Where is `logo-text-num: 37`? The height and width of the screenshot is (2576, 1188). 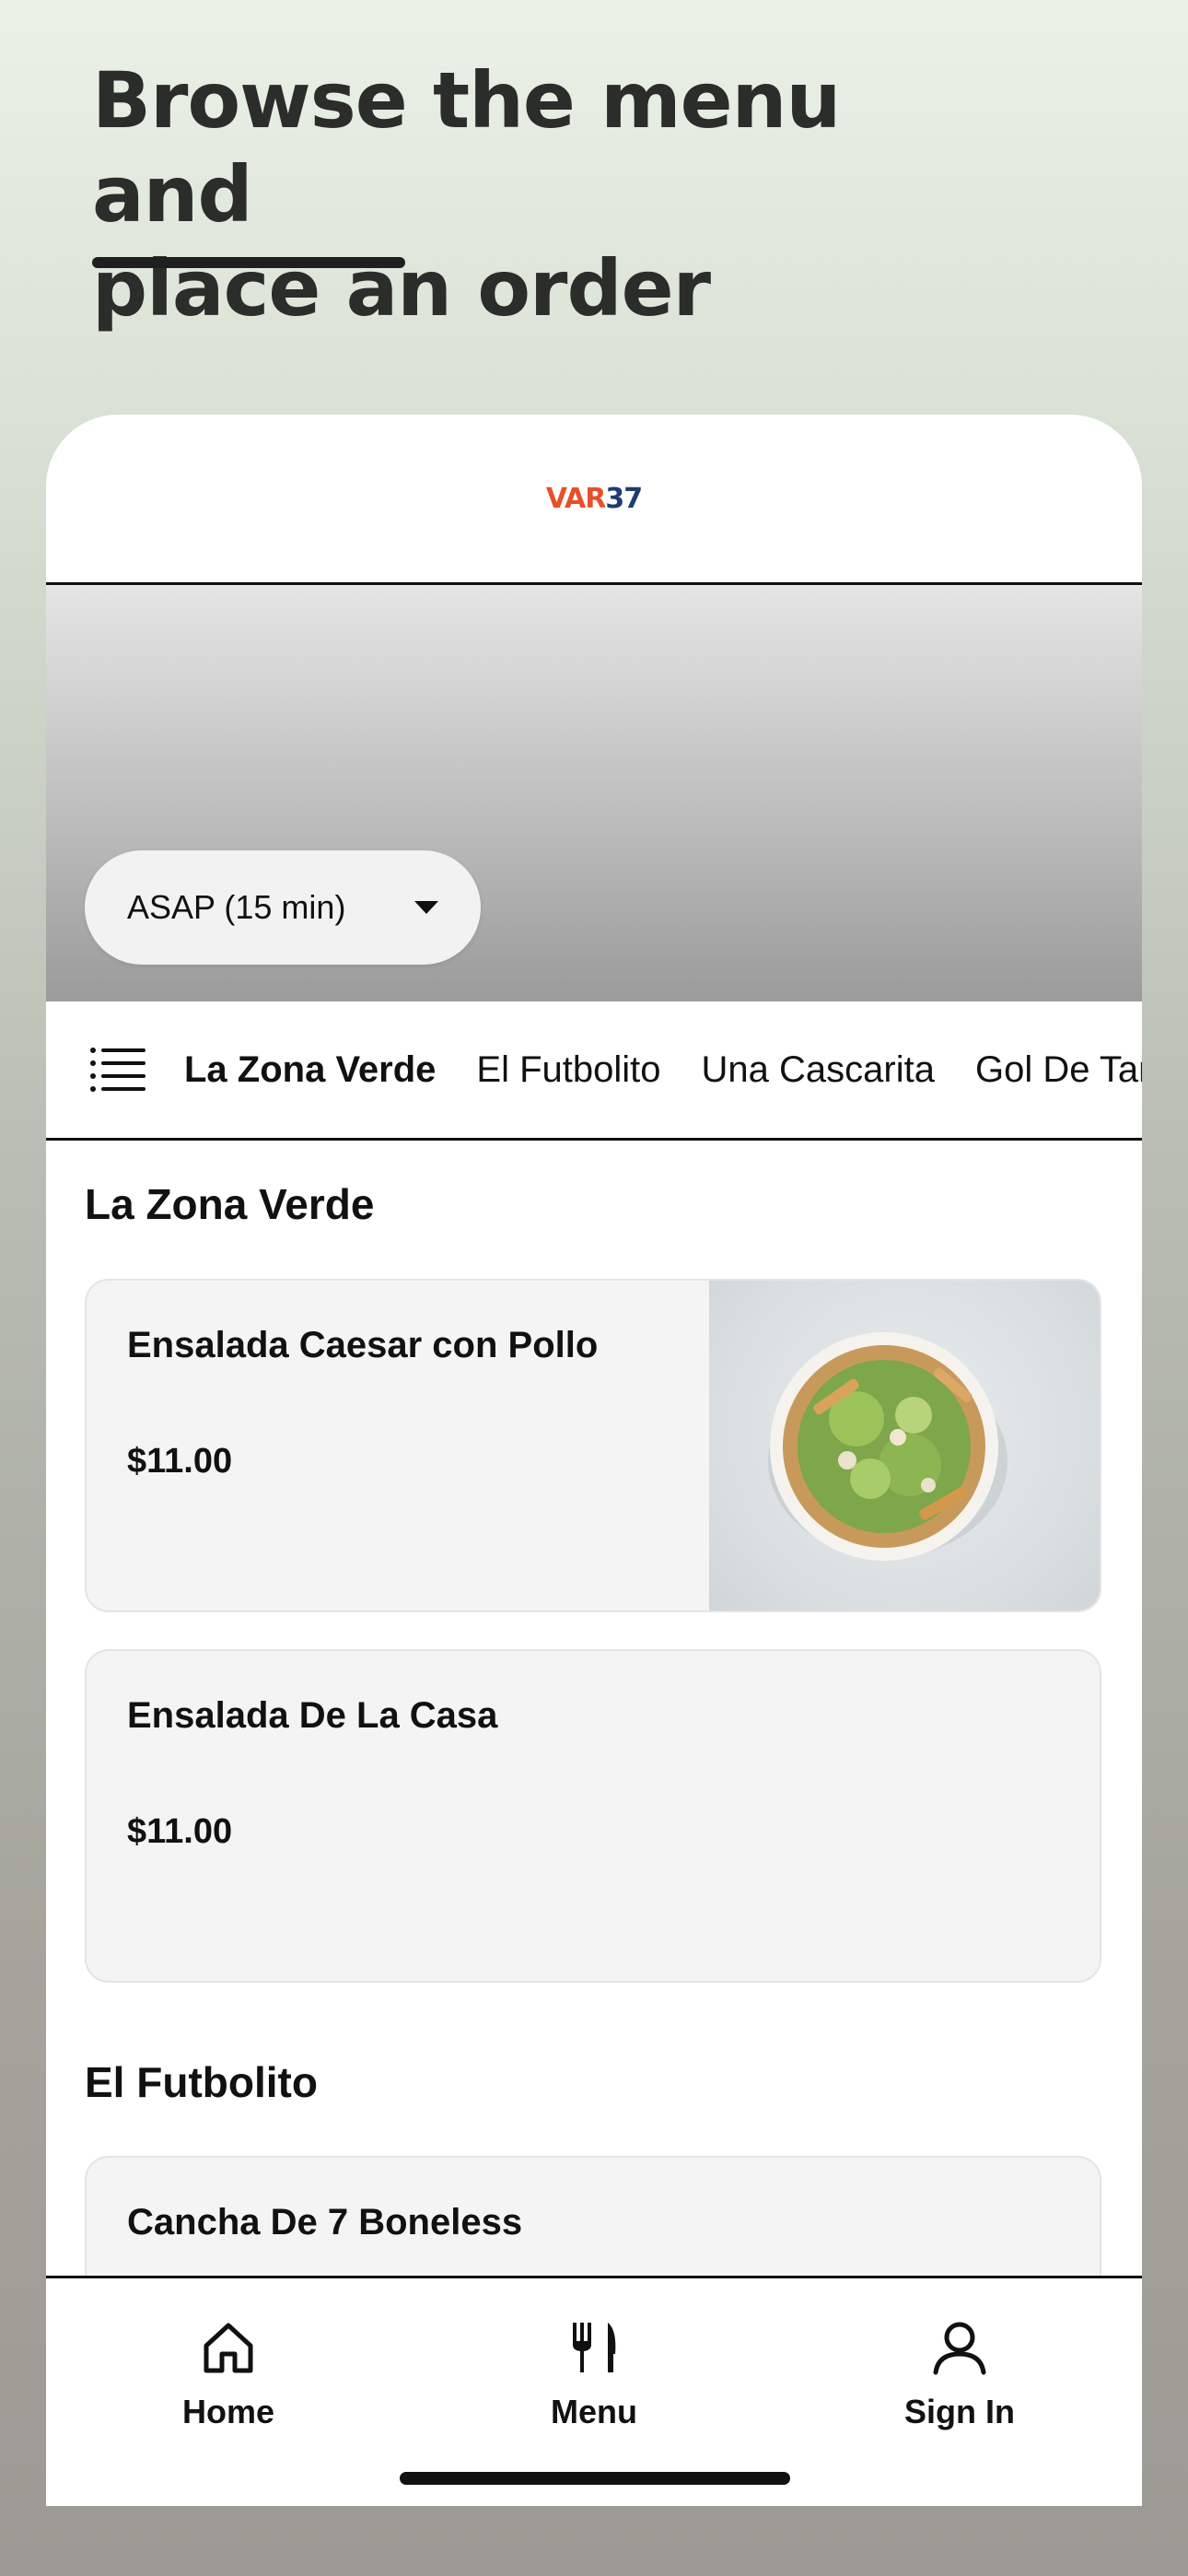 logo-text-num: 37 is located at coordinates (624, 498).